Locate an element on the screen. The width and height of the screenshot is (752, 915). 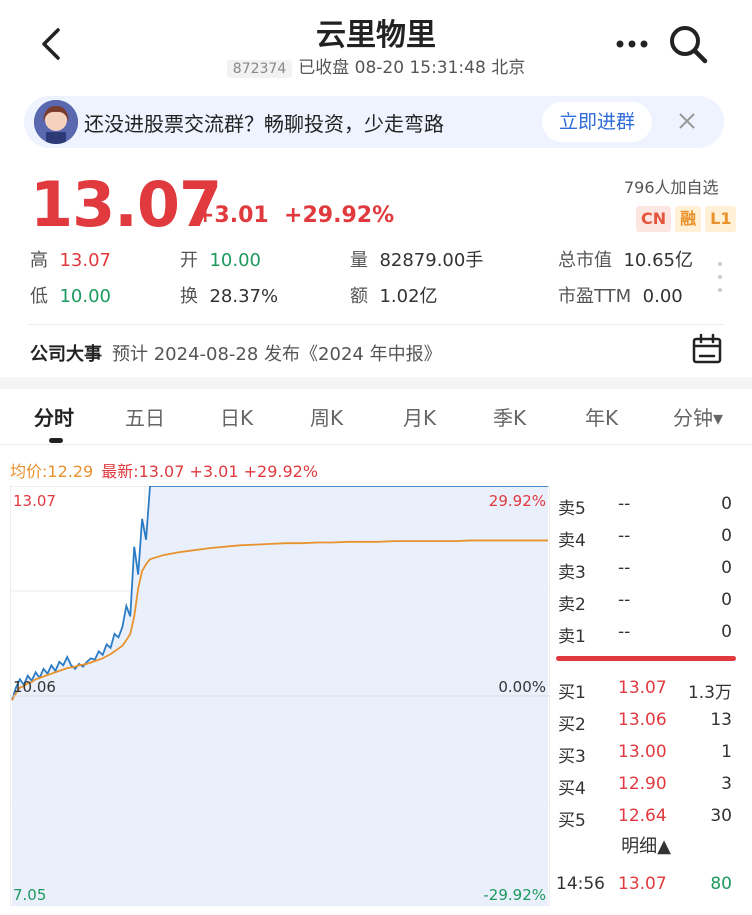
bid-price: 12.64 is located at coordinates (642, 816).